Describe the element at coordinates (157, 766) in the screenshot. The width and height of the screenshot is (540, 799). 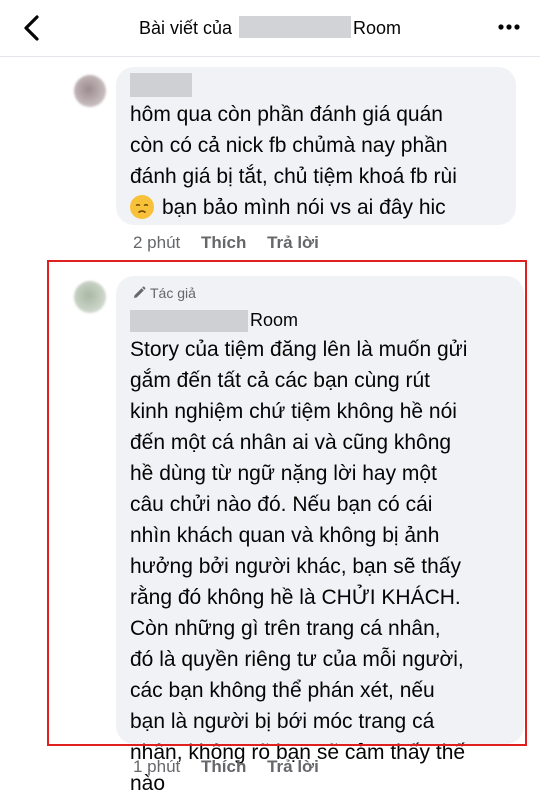
I see `comment-time: 1 phút` at that location.